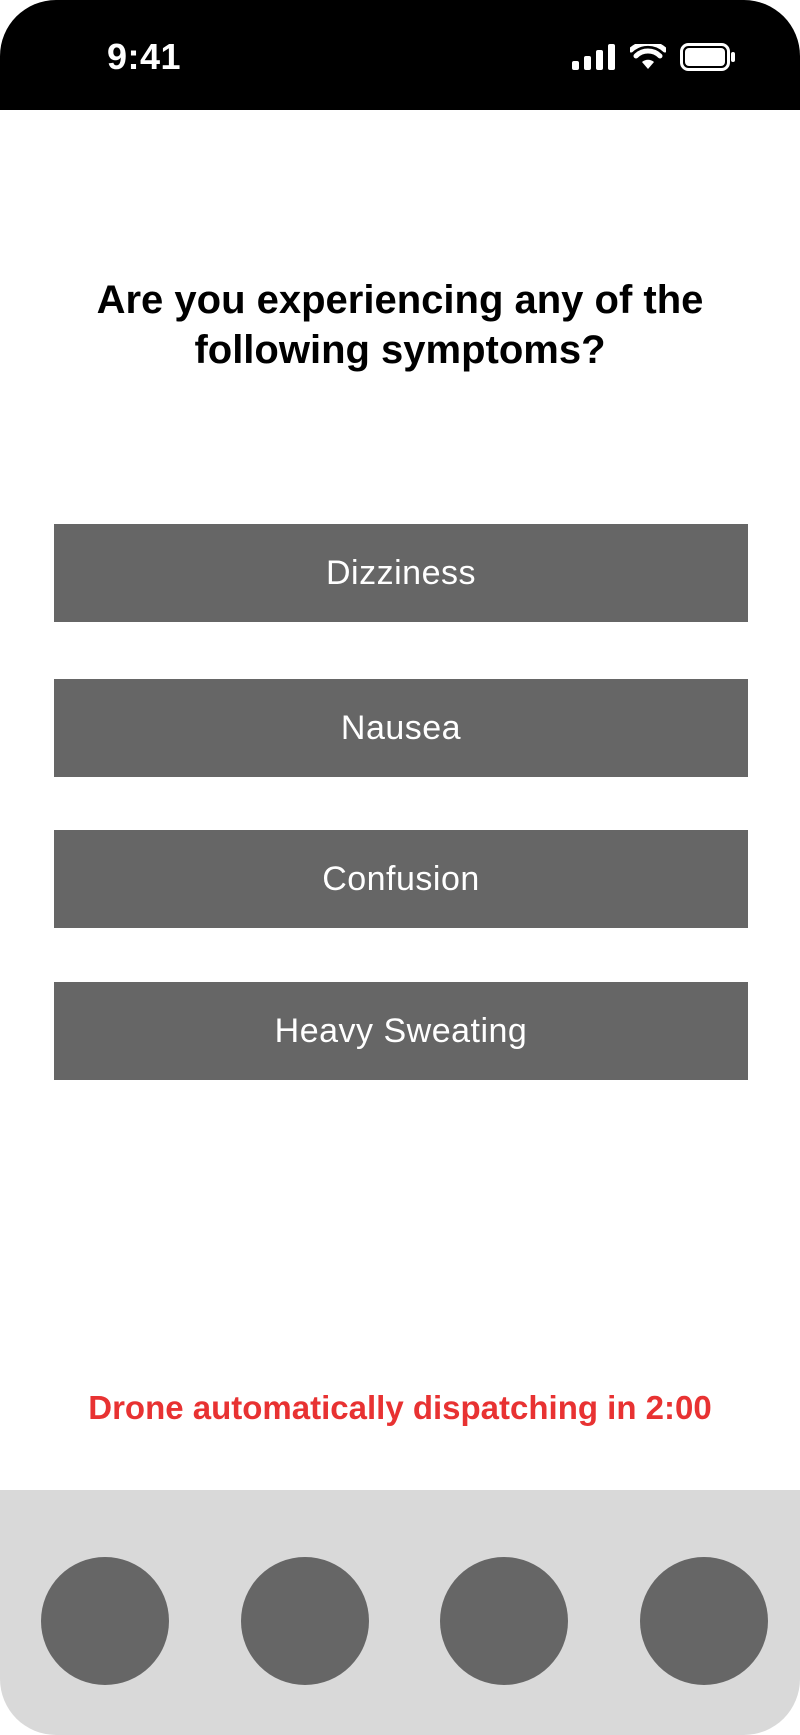 Image resolution: width=800 pixels, height=1735 pixels. I want to click on status-time: 9:41, so click(144, 56).